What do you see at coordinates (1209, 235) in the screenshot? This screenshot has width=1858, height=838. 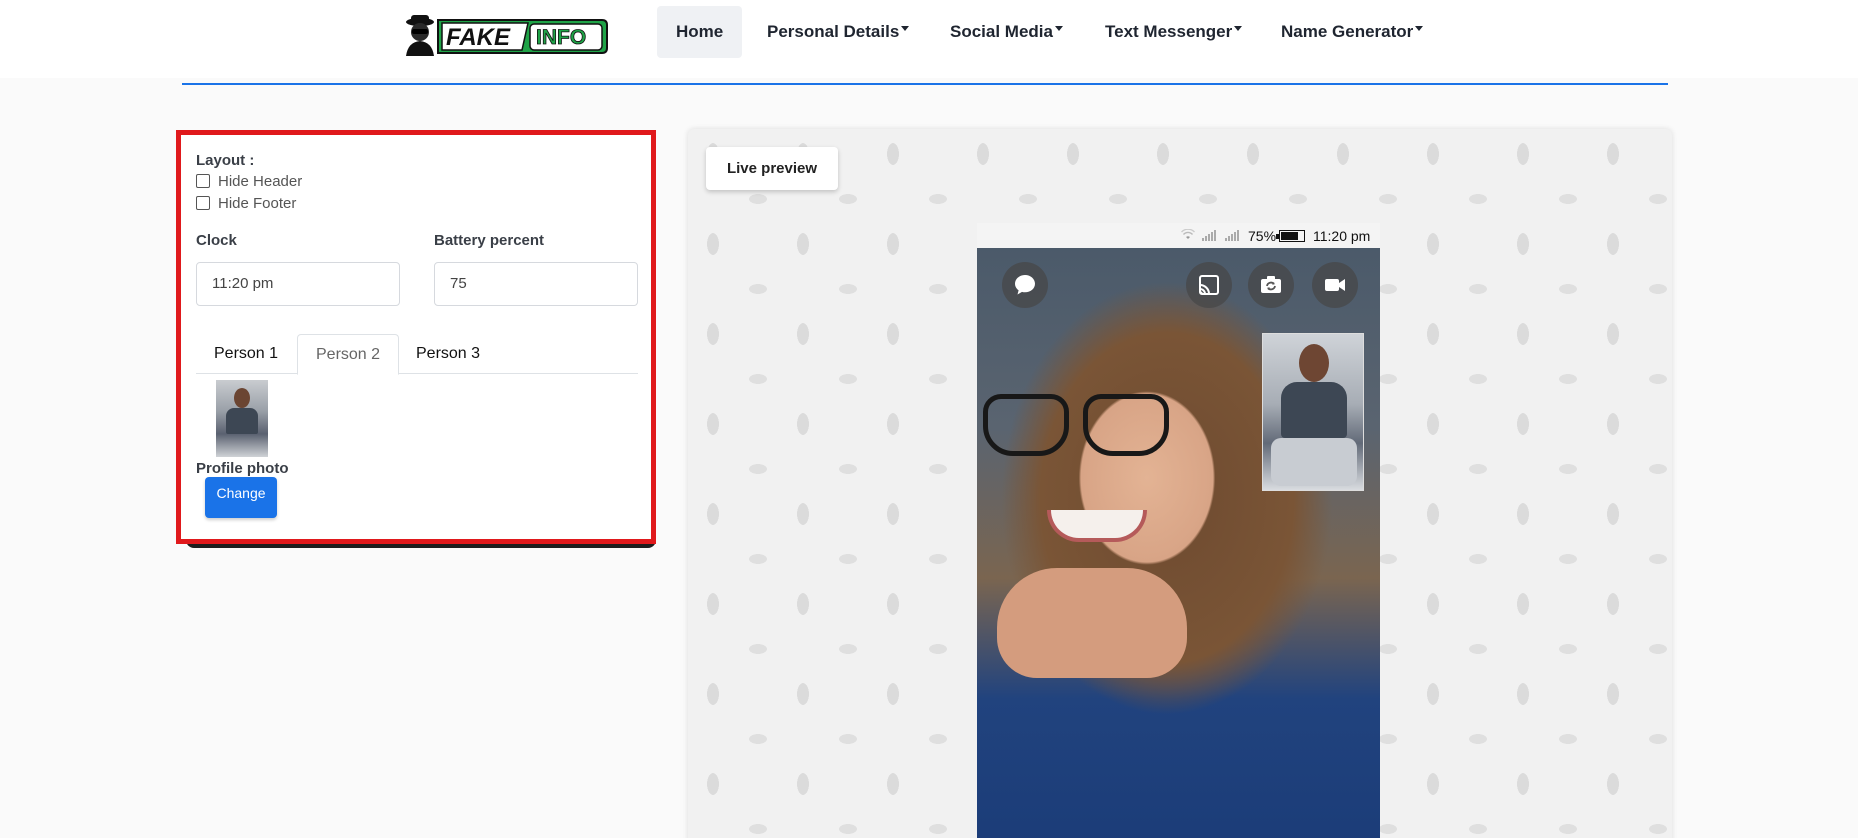 I see `signal-icon` at bounding box center [1209, 235].